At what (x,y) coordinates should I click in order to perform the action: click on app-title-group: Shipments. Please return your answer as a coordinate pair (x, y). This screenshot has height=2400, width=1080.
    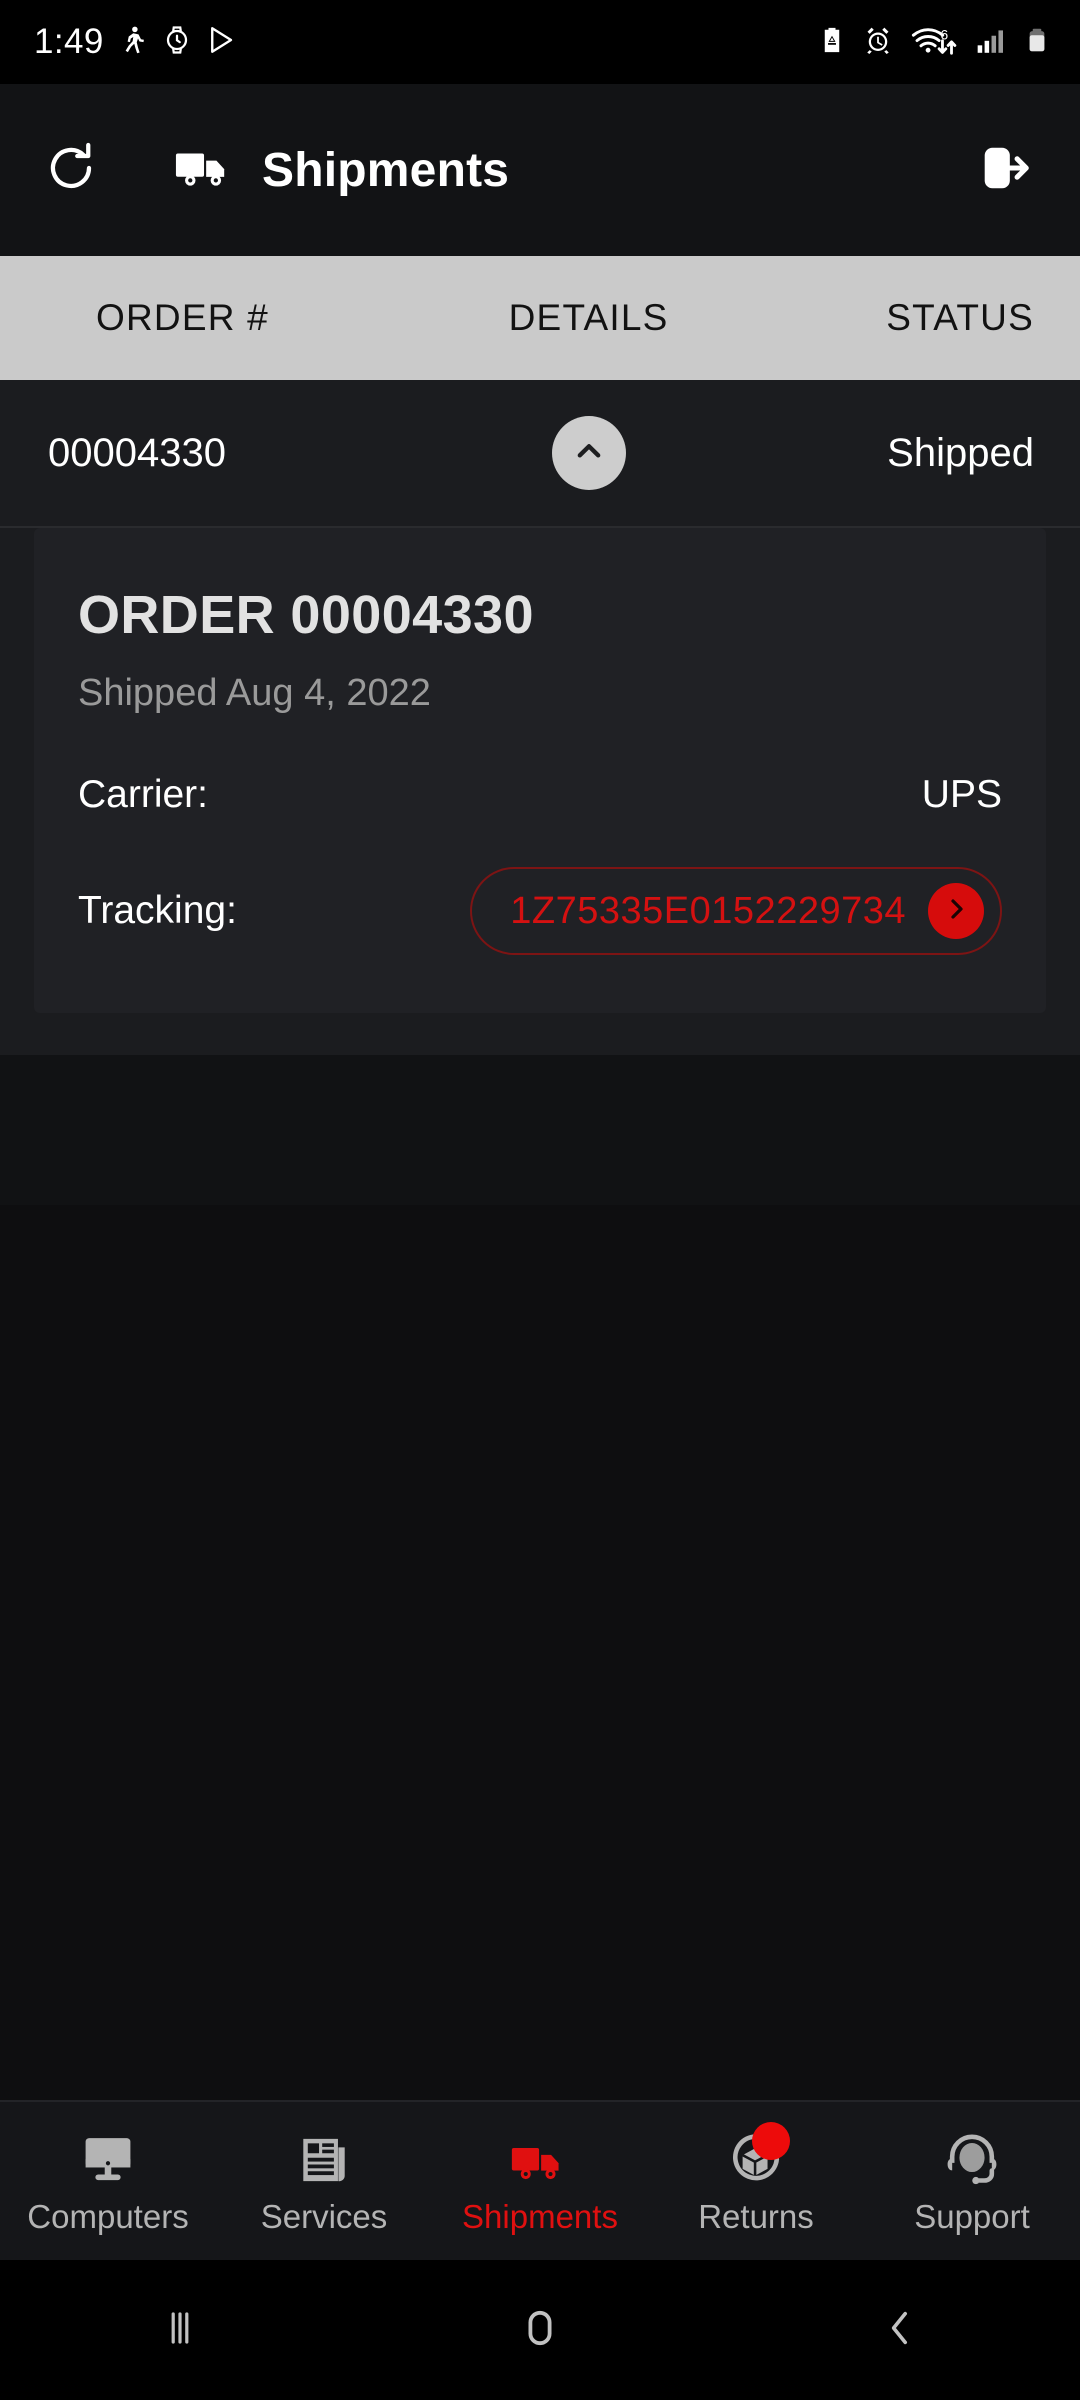
    Looking at the image, I should click on (341, 170).